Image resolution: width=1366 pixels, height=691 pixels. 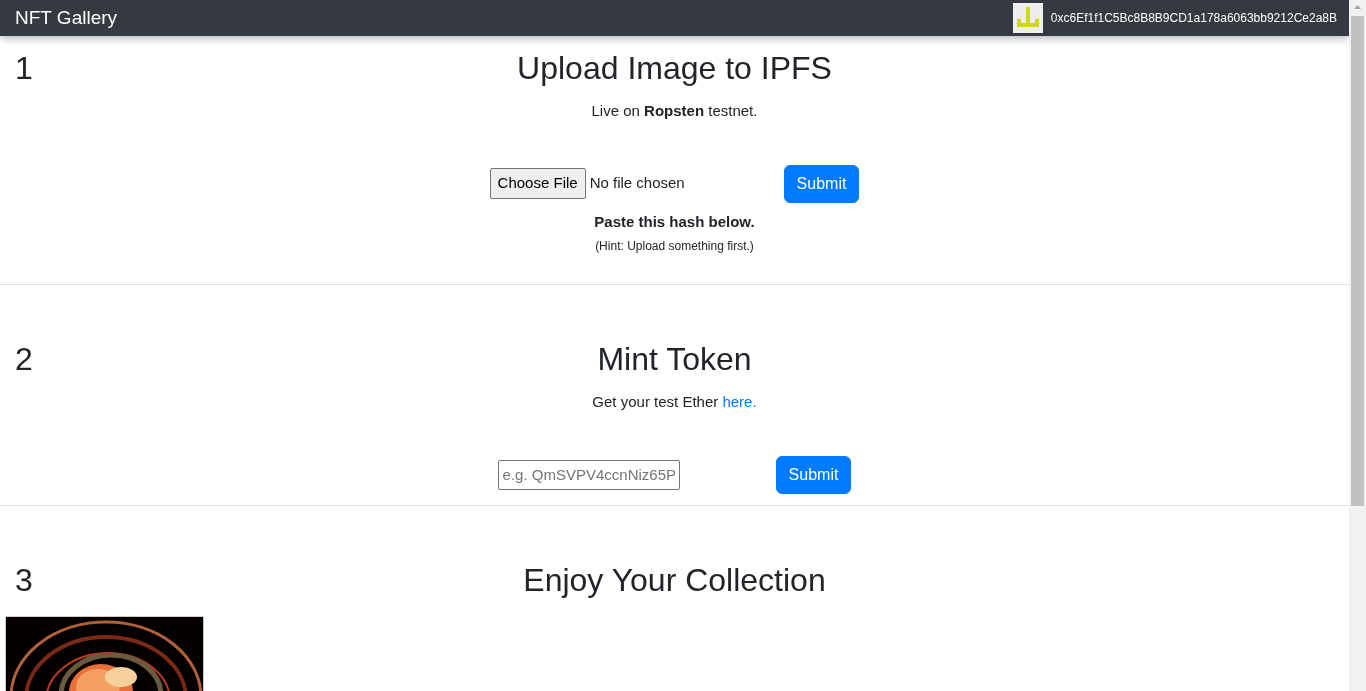 What do you see at coordinates (674, 221) in the screenshot?
I see `hash-note: Paste this hash below.` at bounding box center [674, 221].